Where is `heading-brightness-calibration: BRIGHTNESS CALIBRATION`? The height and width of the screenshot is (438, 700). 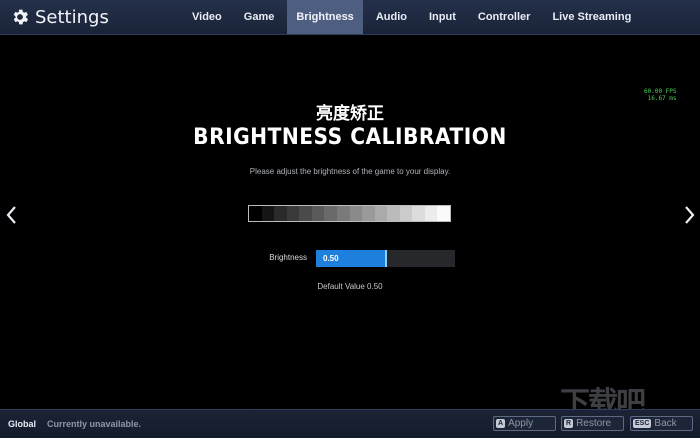 heading-brightness-calibration: BRIGHTNESS CALIBRATION is located at coordinates (350, 137).